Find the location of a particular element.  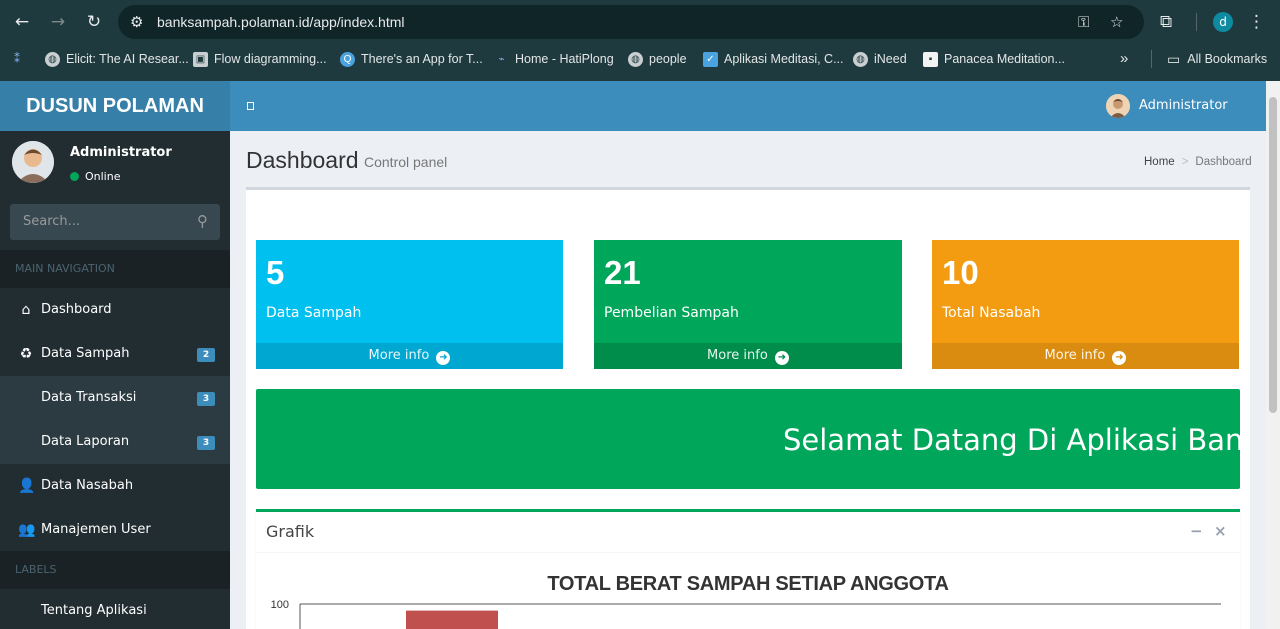

sidebar-item-data-transaksi: Data Transaksi 3 is located at coordinates (115, 398).